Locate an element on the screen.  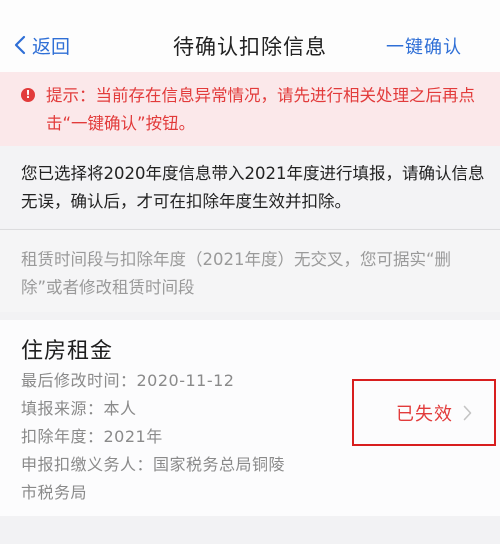
withholding-agent-text: 申报扣缴义务人：国家税务总局铜陵 is located at coordinates (153, 464).